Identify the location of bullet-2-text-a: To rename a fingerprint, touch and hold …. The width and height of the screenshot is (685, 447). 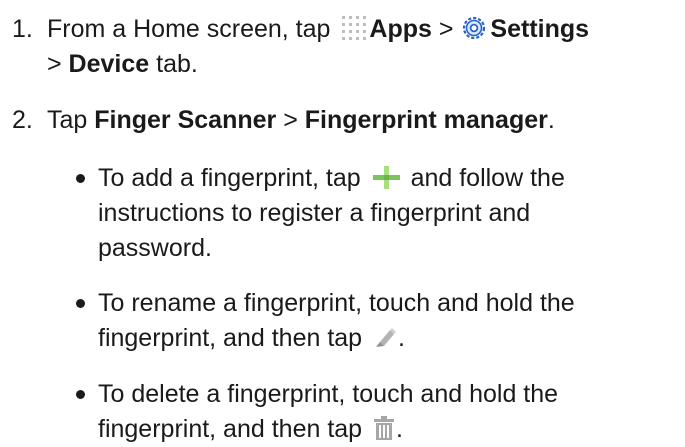
(336, 303).